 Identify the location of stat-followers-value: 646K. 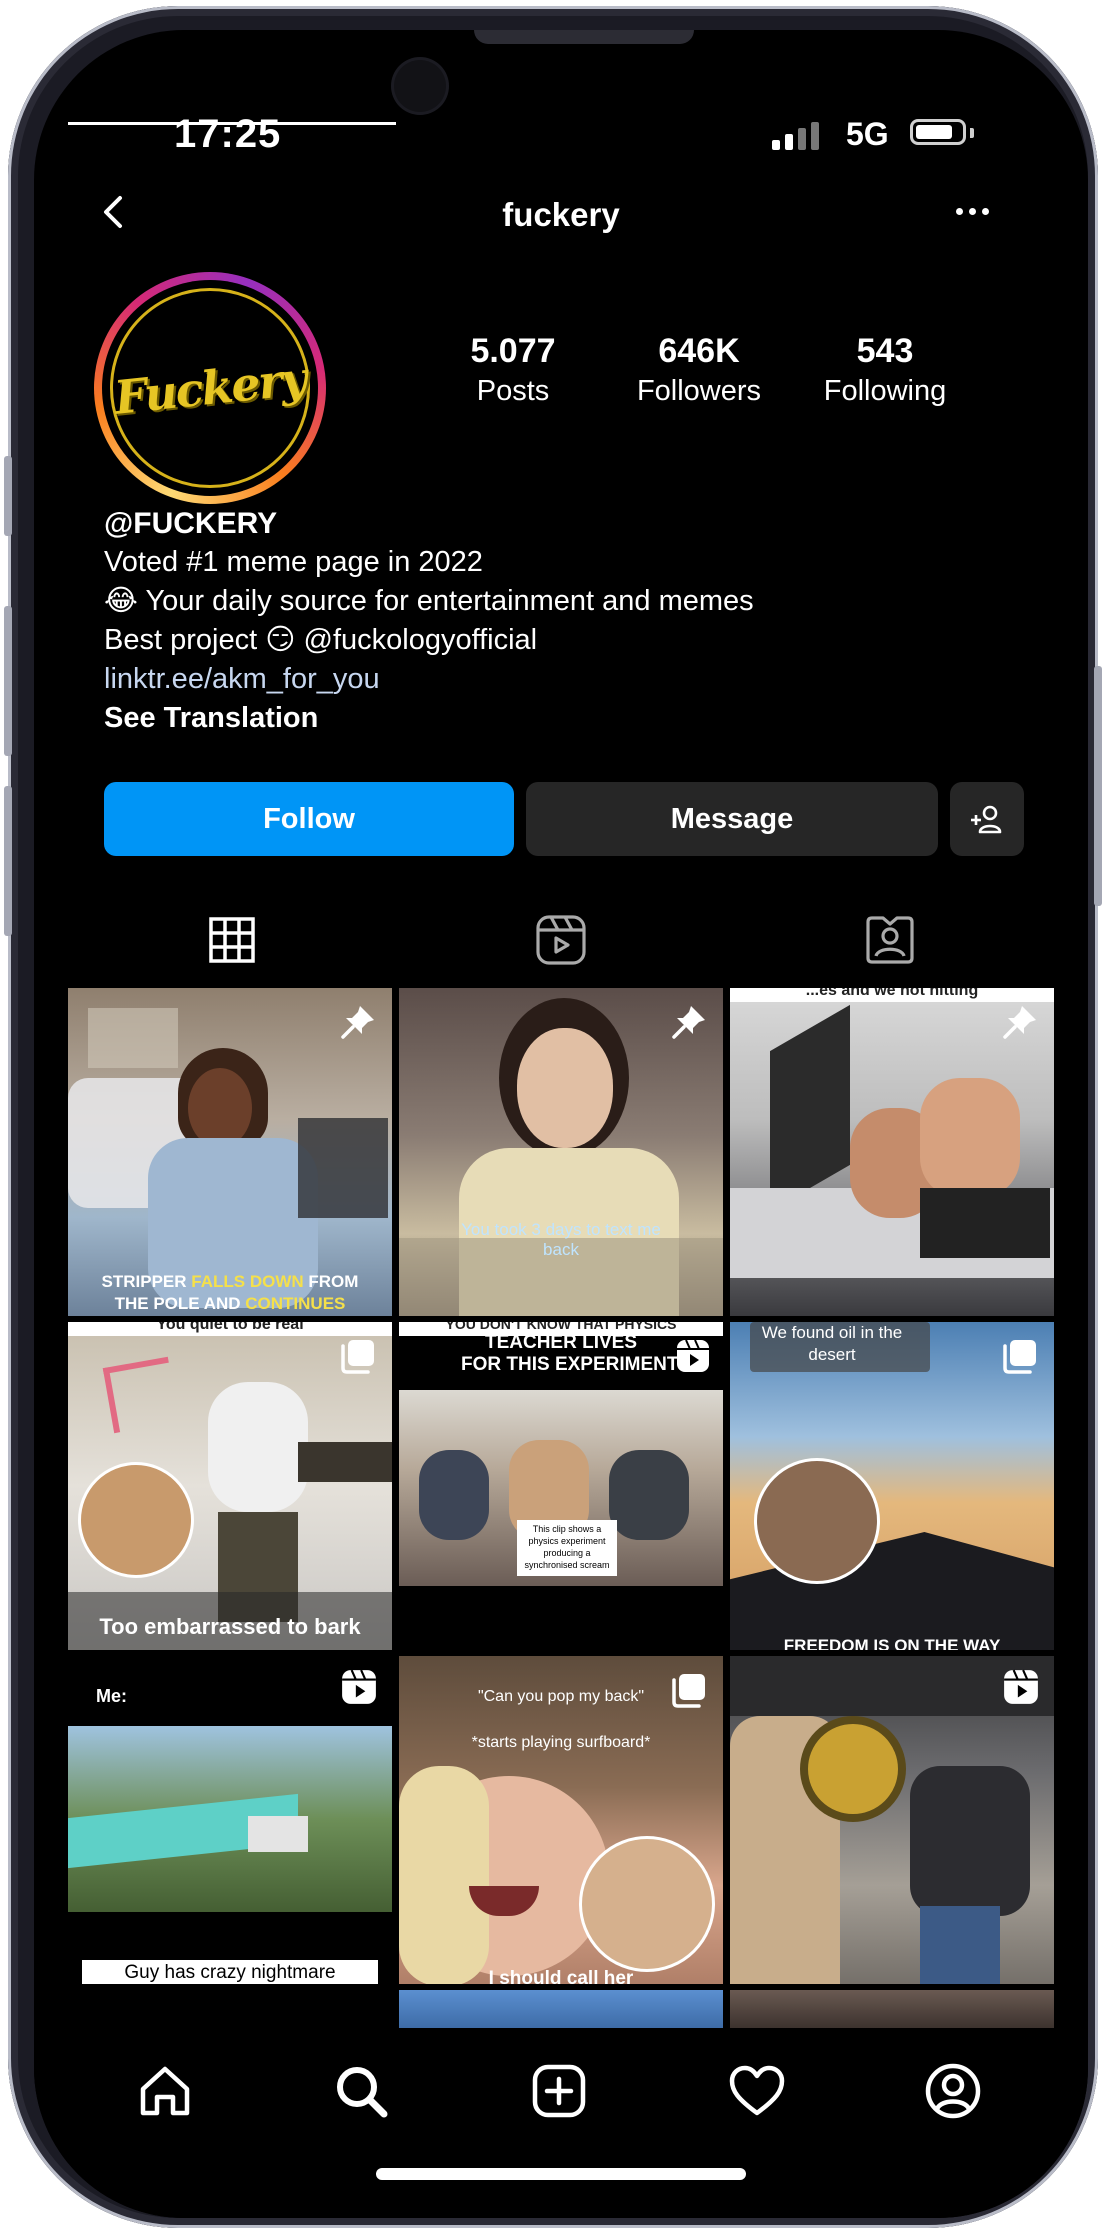
(699, 351).